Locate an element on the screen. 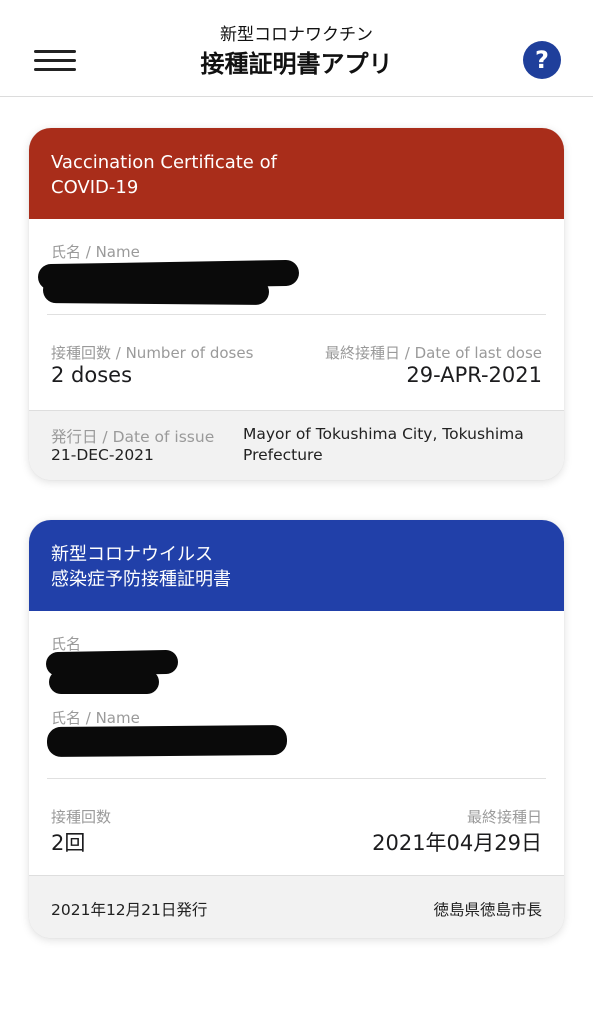 This screenshot has height=1024, width=593. last-dose-label: 最終接種日 is located at coordinates (504, 817).